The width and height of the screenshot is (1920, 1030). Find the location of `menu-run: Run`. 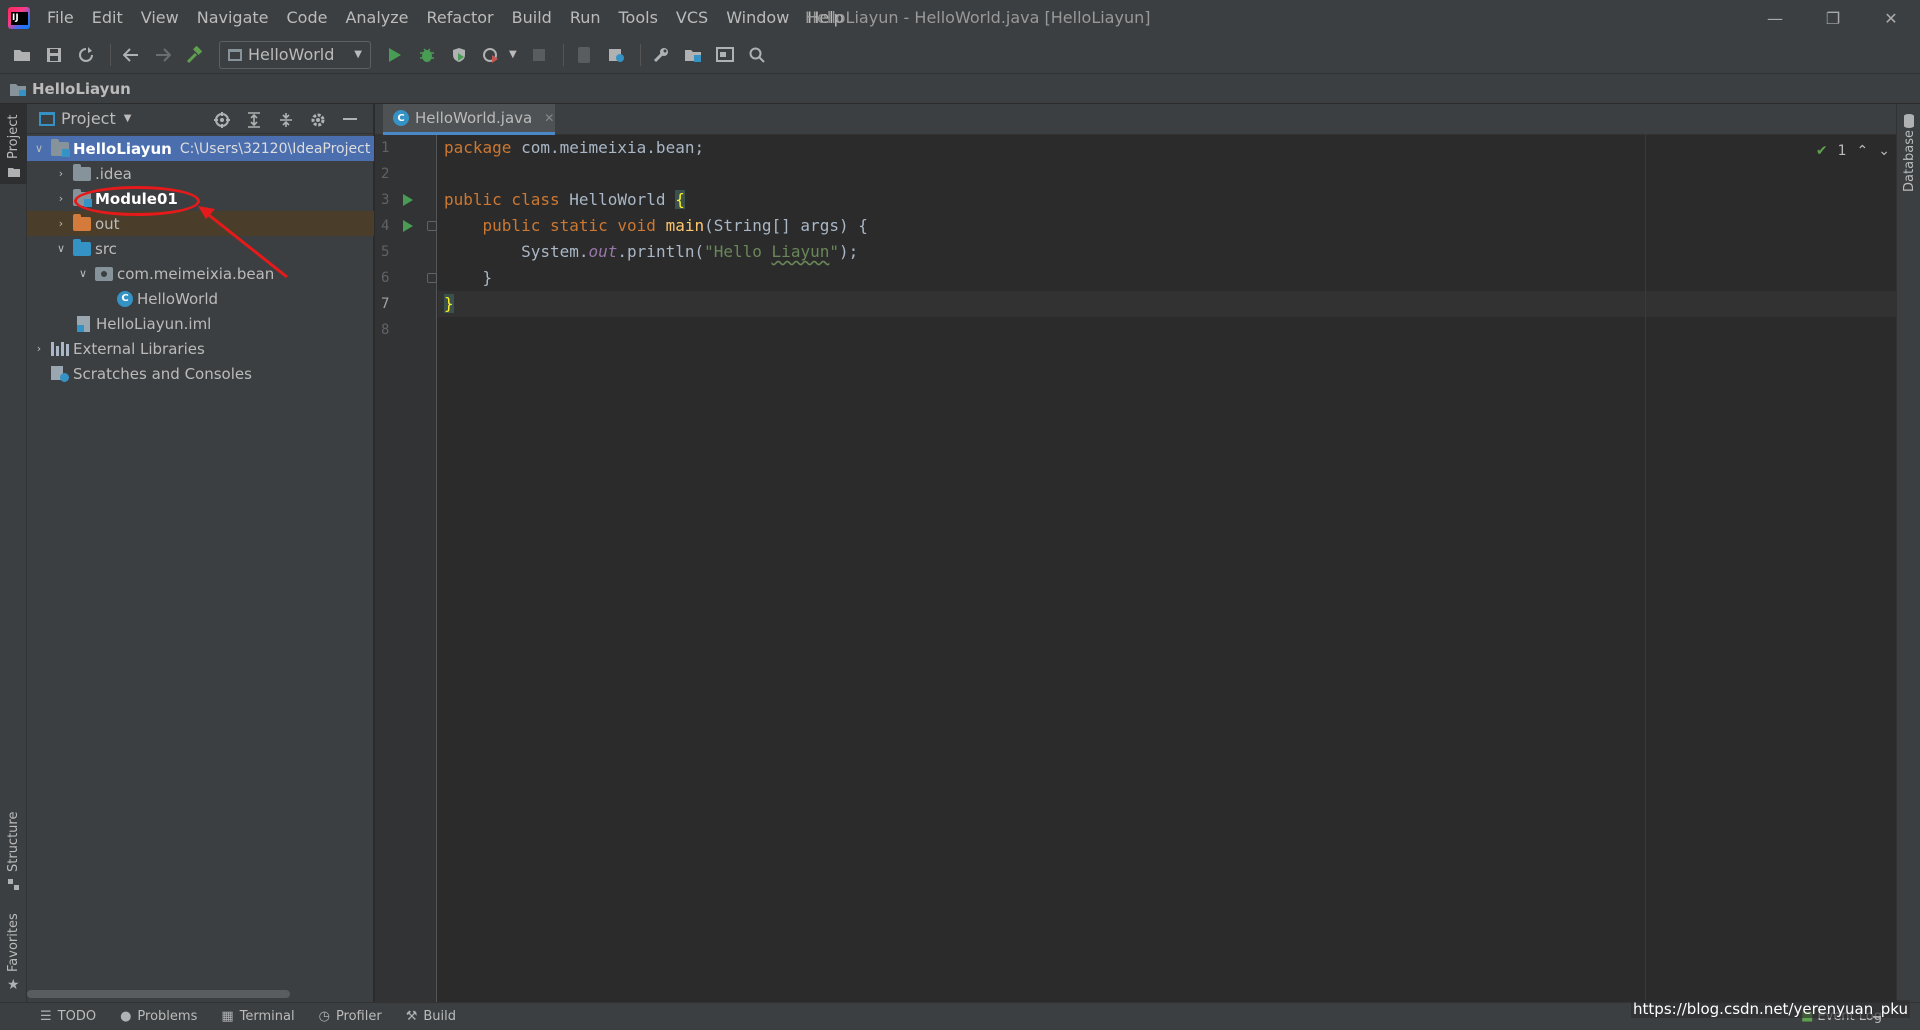

menu-run: Run is located at coordinates (585, 18).